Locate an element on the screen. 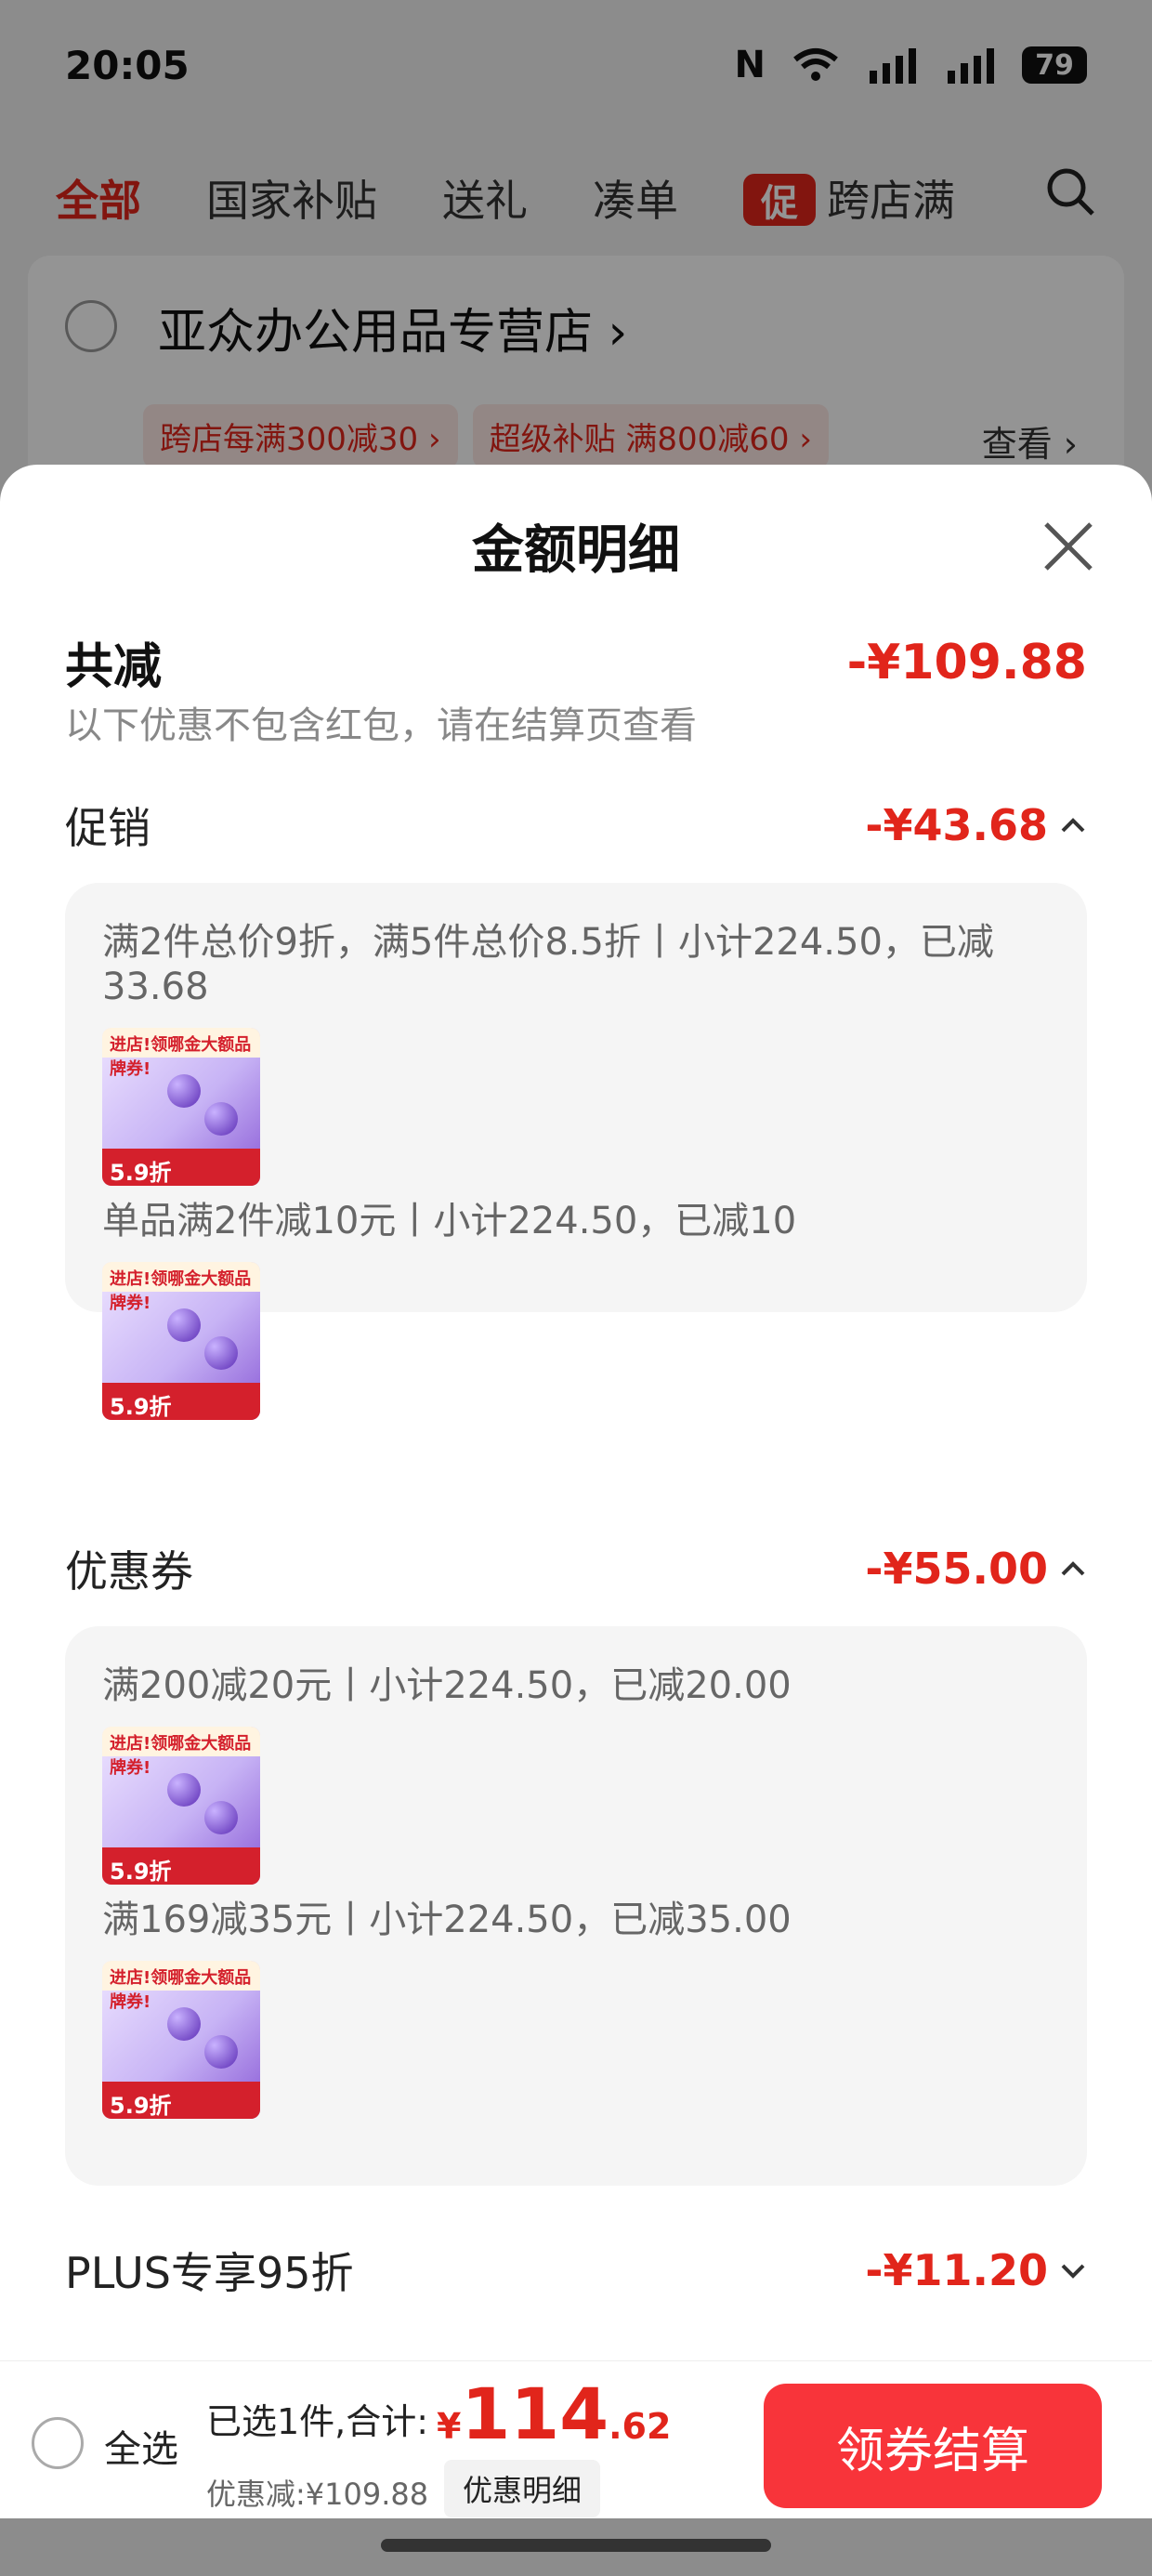 The image size is (1152, 2576). coupon-row: 优惠券 -¥55.00 is located at coordinates (576, 1568).